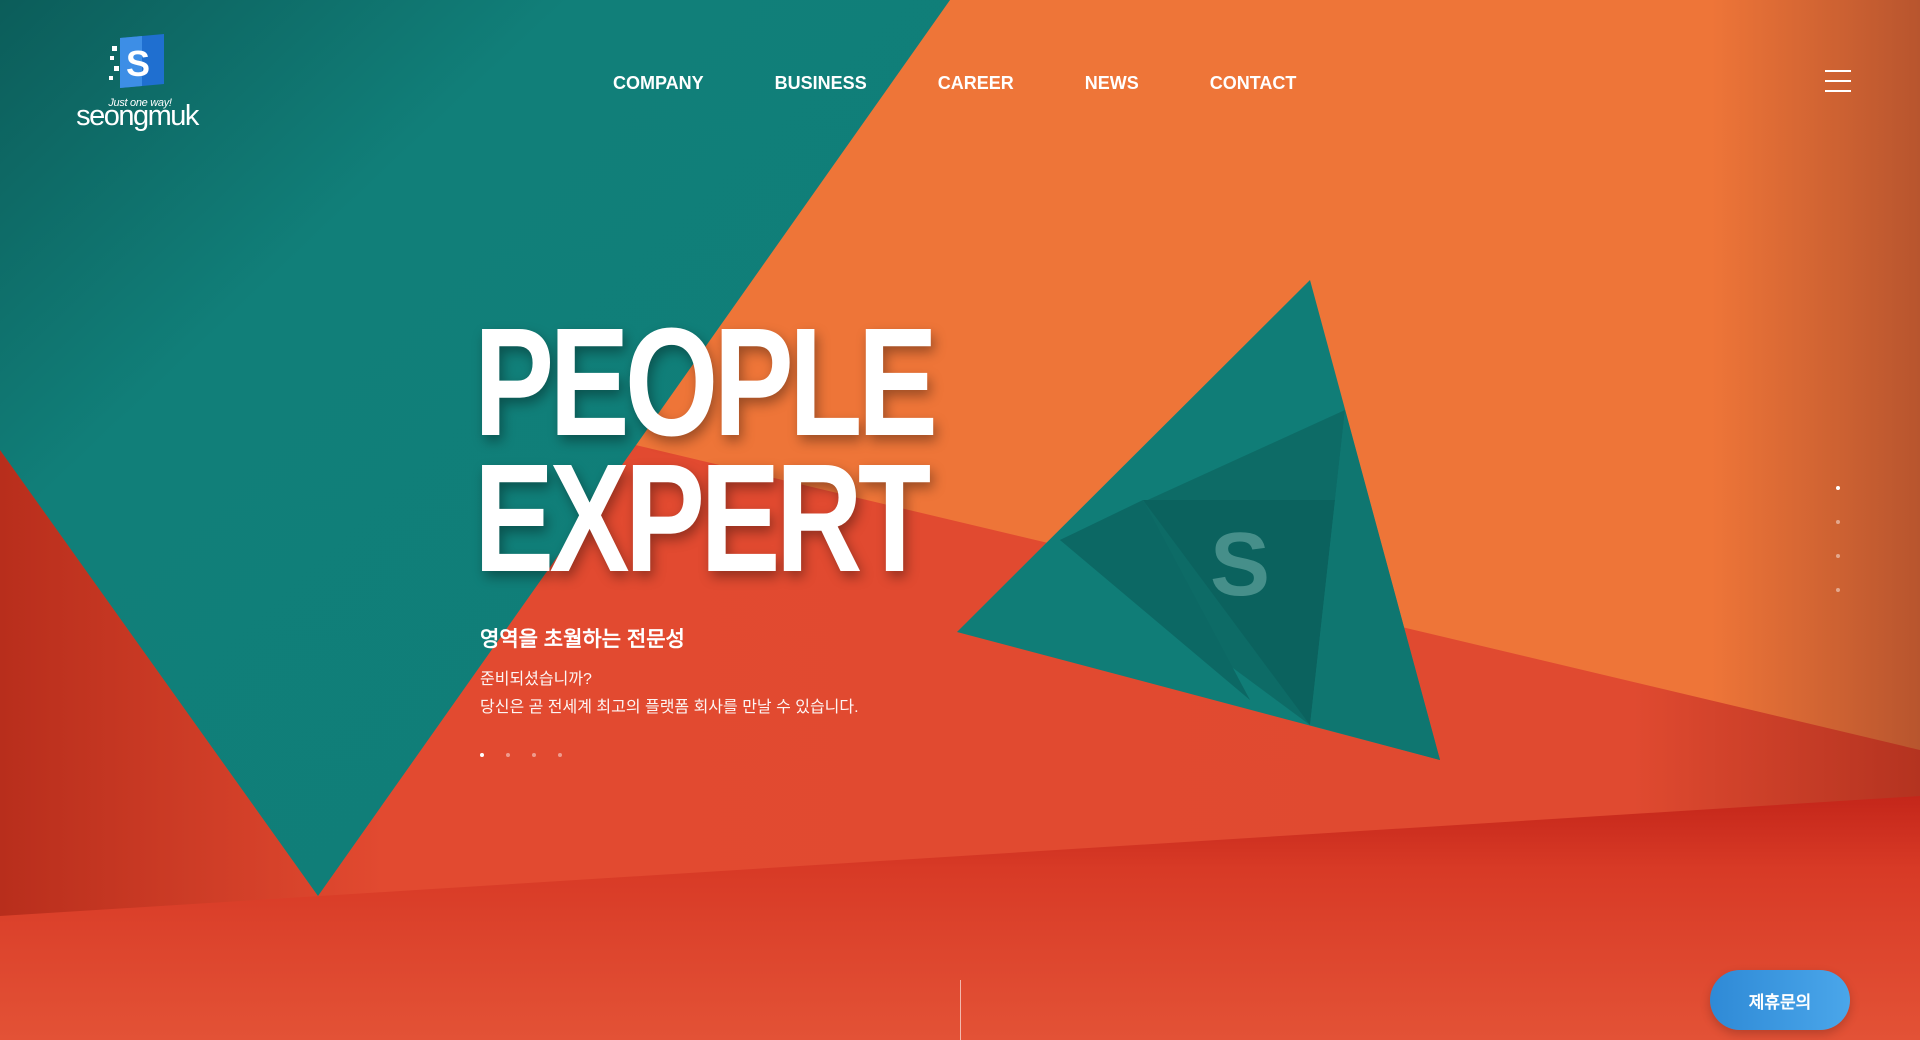 The width and height of the screenshot is (1920, 1040). Describe the element at coordinates (137, 116) in the screenshot. I see `logo-wordmark: seongmuk` at that location.